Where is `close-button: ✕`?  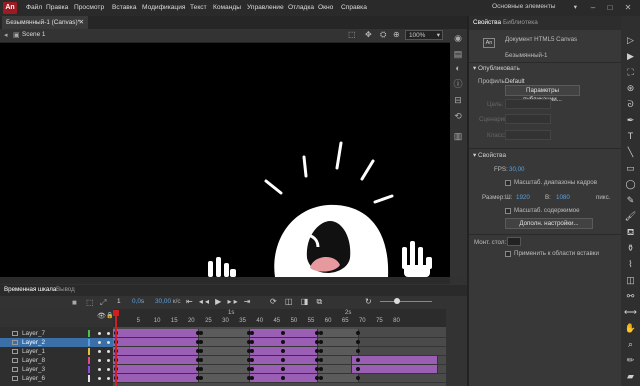 close-button: ✕ is located at coordinates (628, 8).